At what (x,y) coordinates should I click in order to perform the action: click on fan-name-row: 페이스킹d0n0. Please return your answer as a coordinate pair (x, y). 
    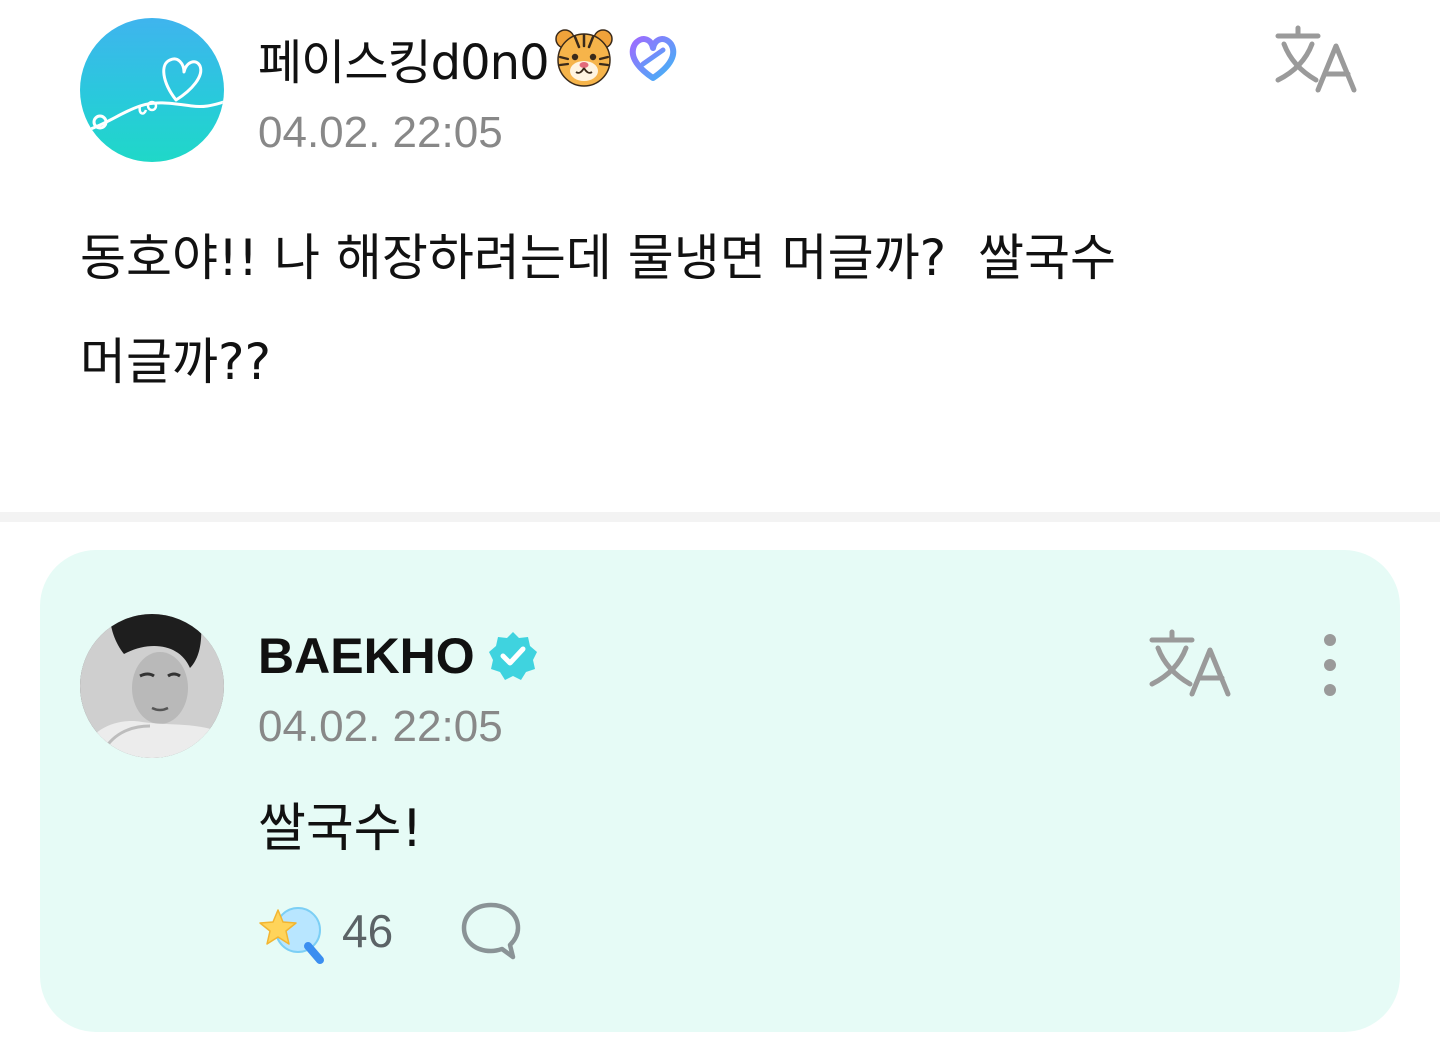
    Looking at the image, I should click on (469, 58).